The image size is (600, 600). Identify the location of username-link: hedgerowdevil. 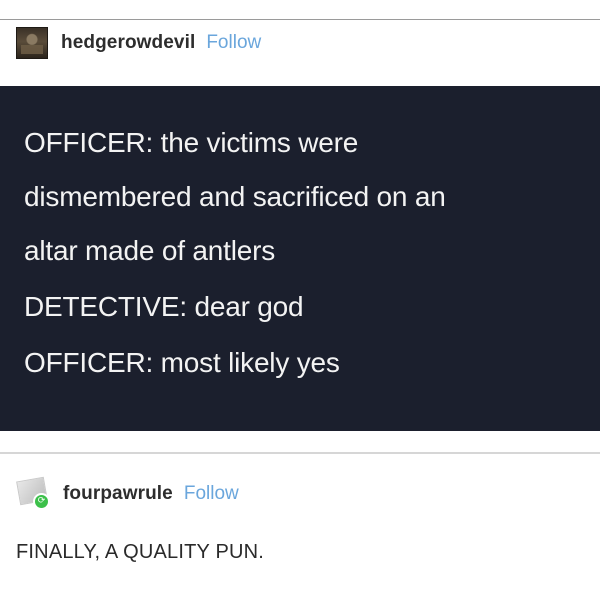
(128, 43).